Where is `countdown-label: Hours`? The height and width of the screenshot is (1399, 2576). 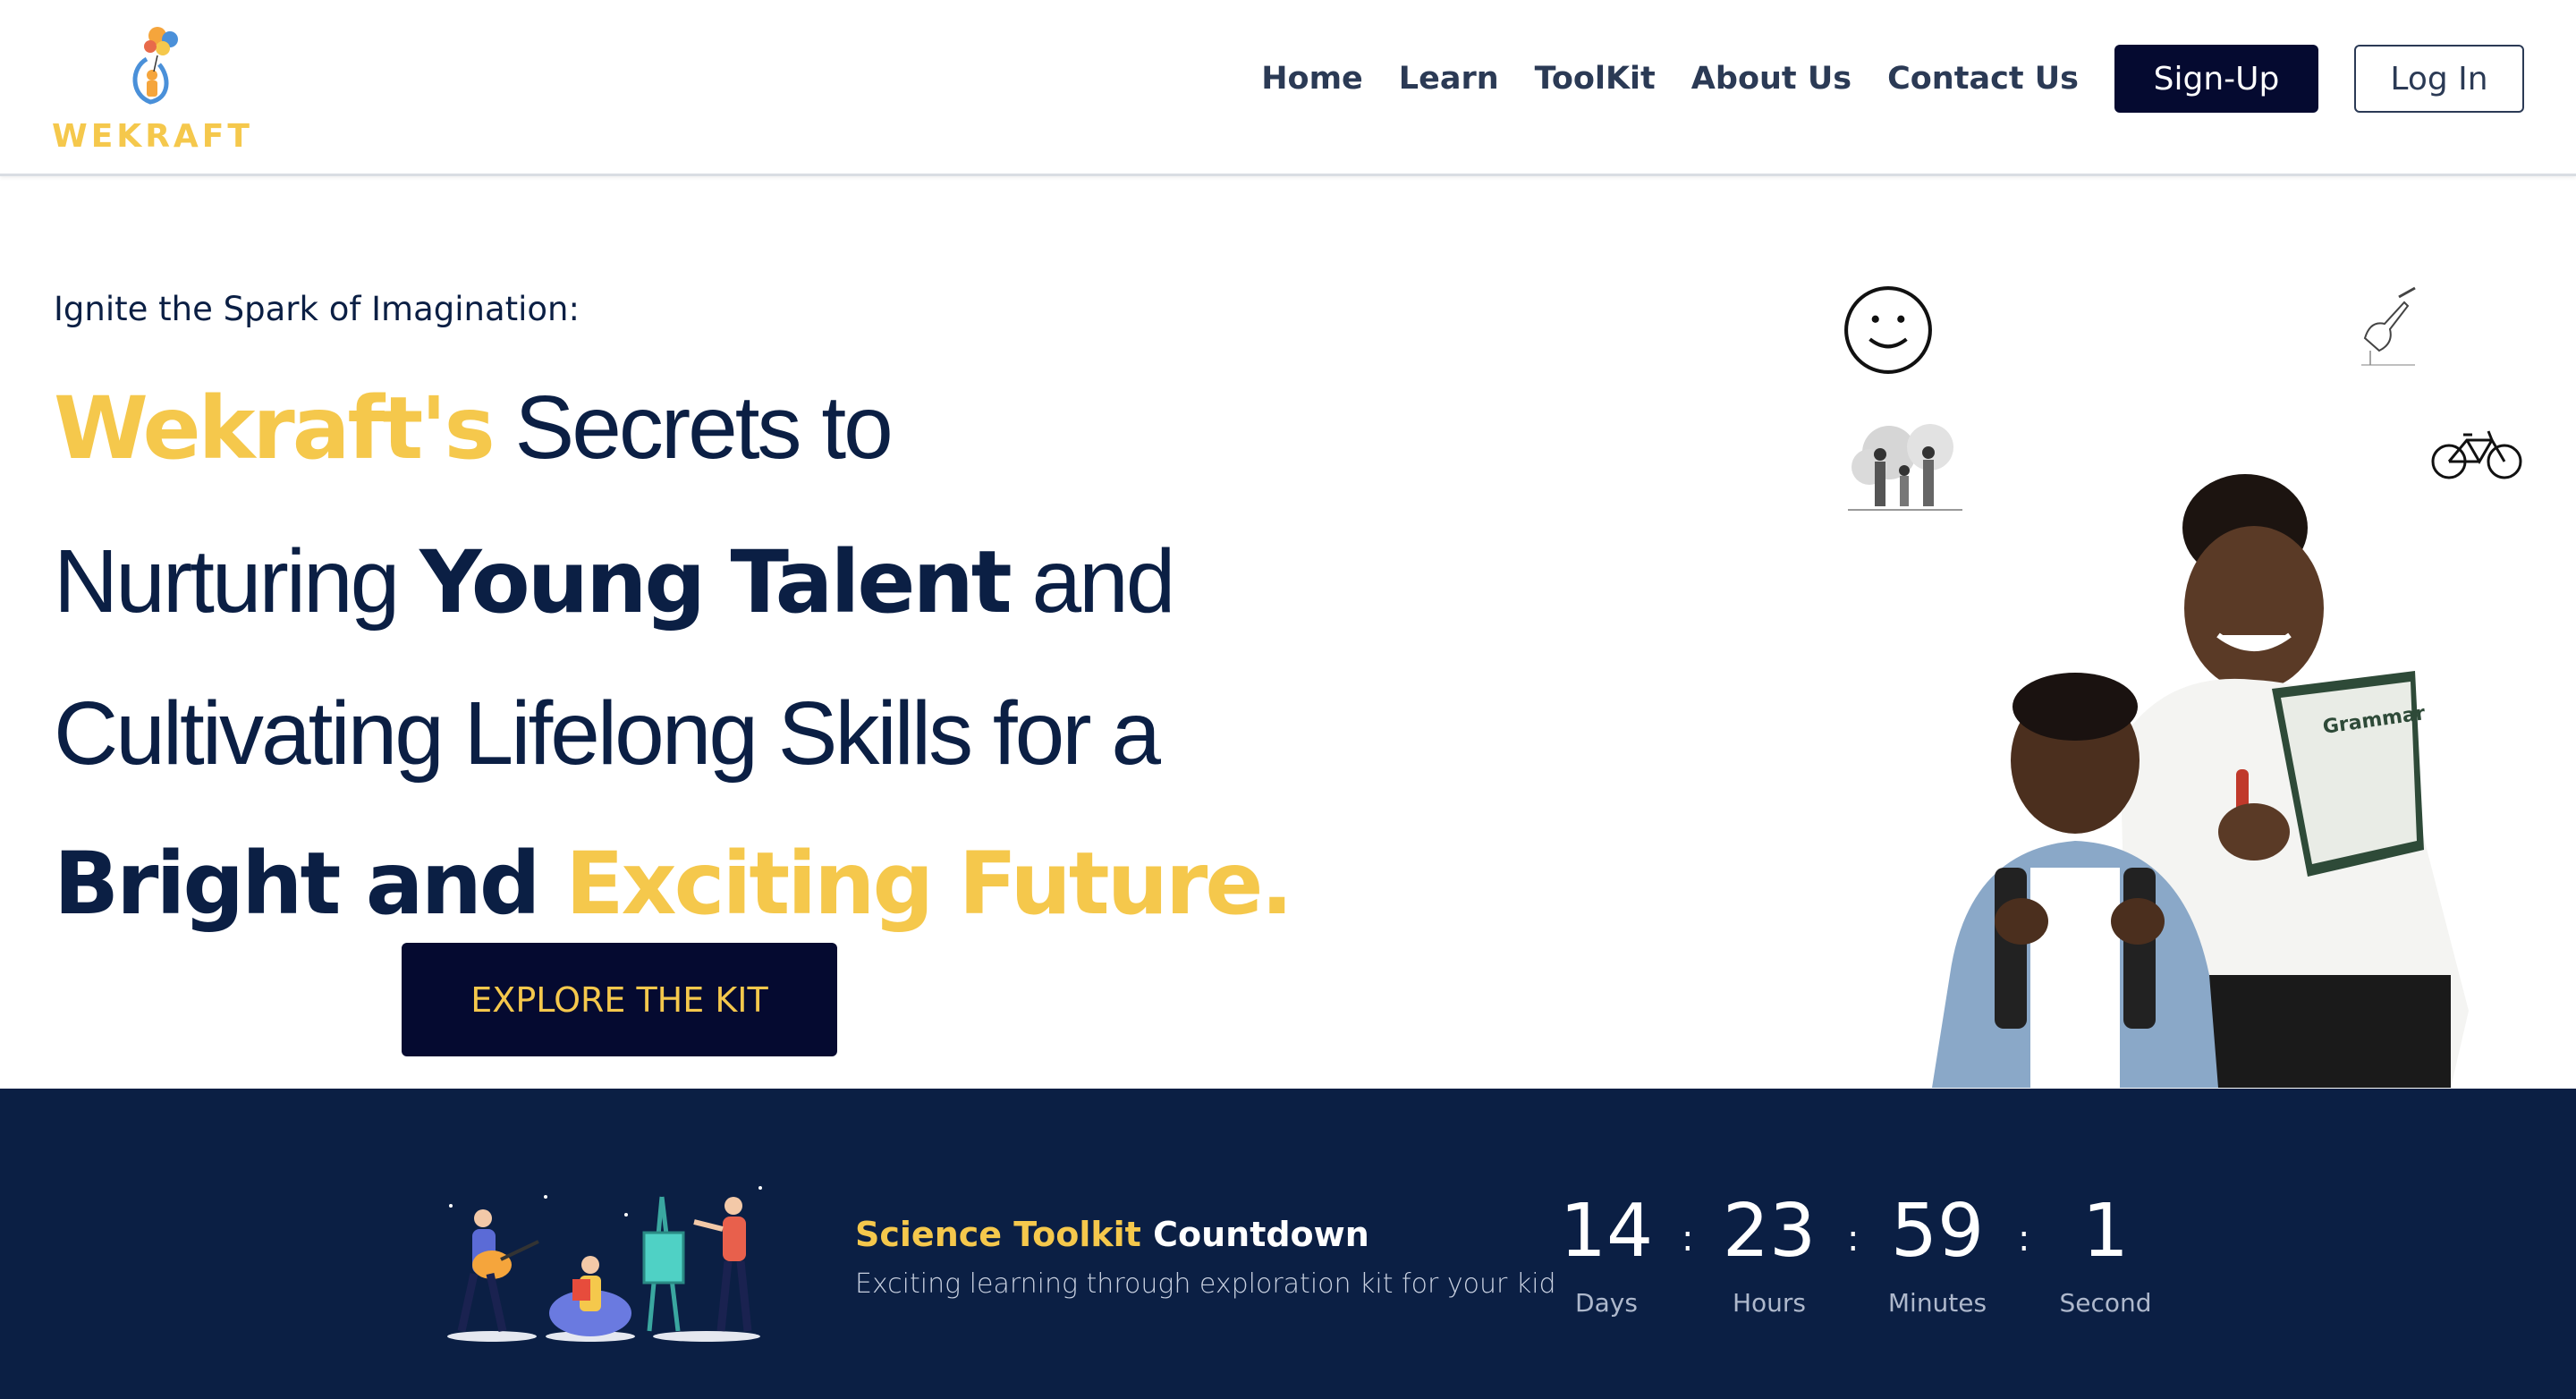 countdown-label: Hours is located at coordinates (1769, 1303).